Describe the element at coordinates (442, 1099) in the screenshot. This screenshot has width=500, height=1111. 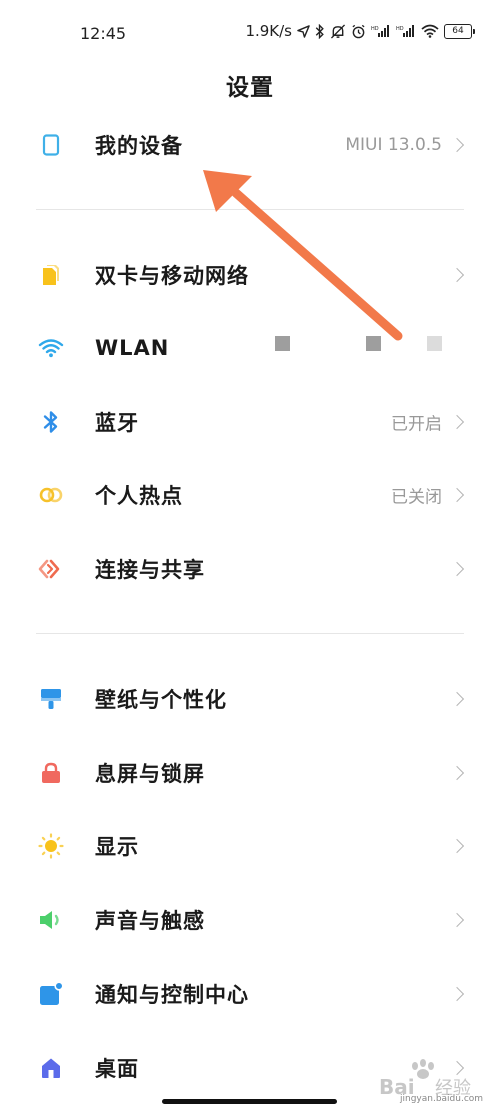
I see `watermark-url: jingyan.baidu.com` at that location.